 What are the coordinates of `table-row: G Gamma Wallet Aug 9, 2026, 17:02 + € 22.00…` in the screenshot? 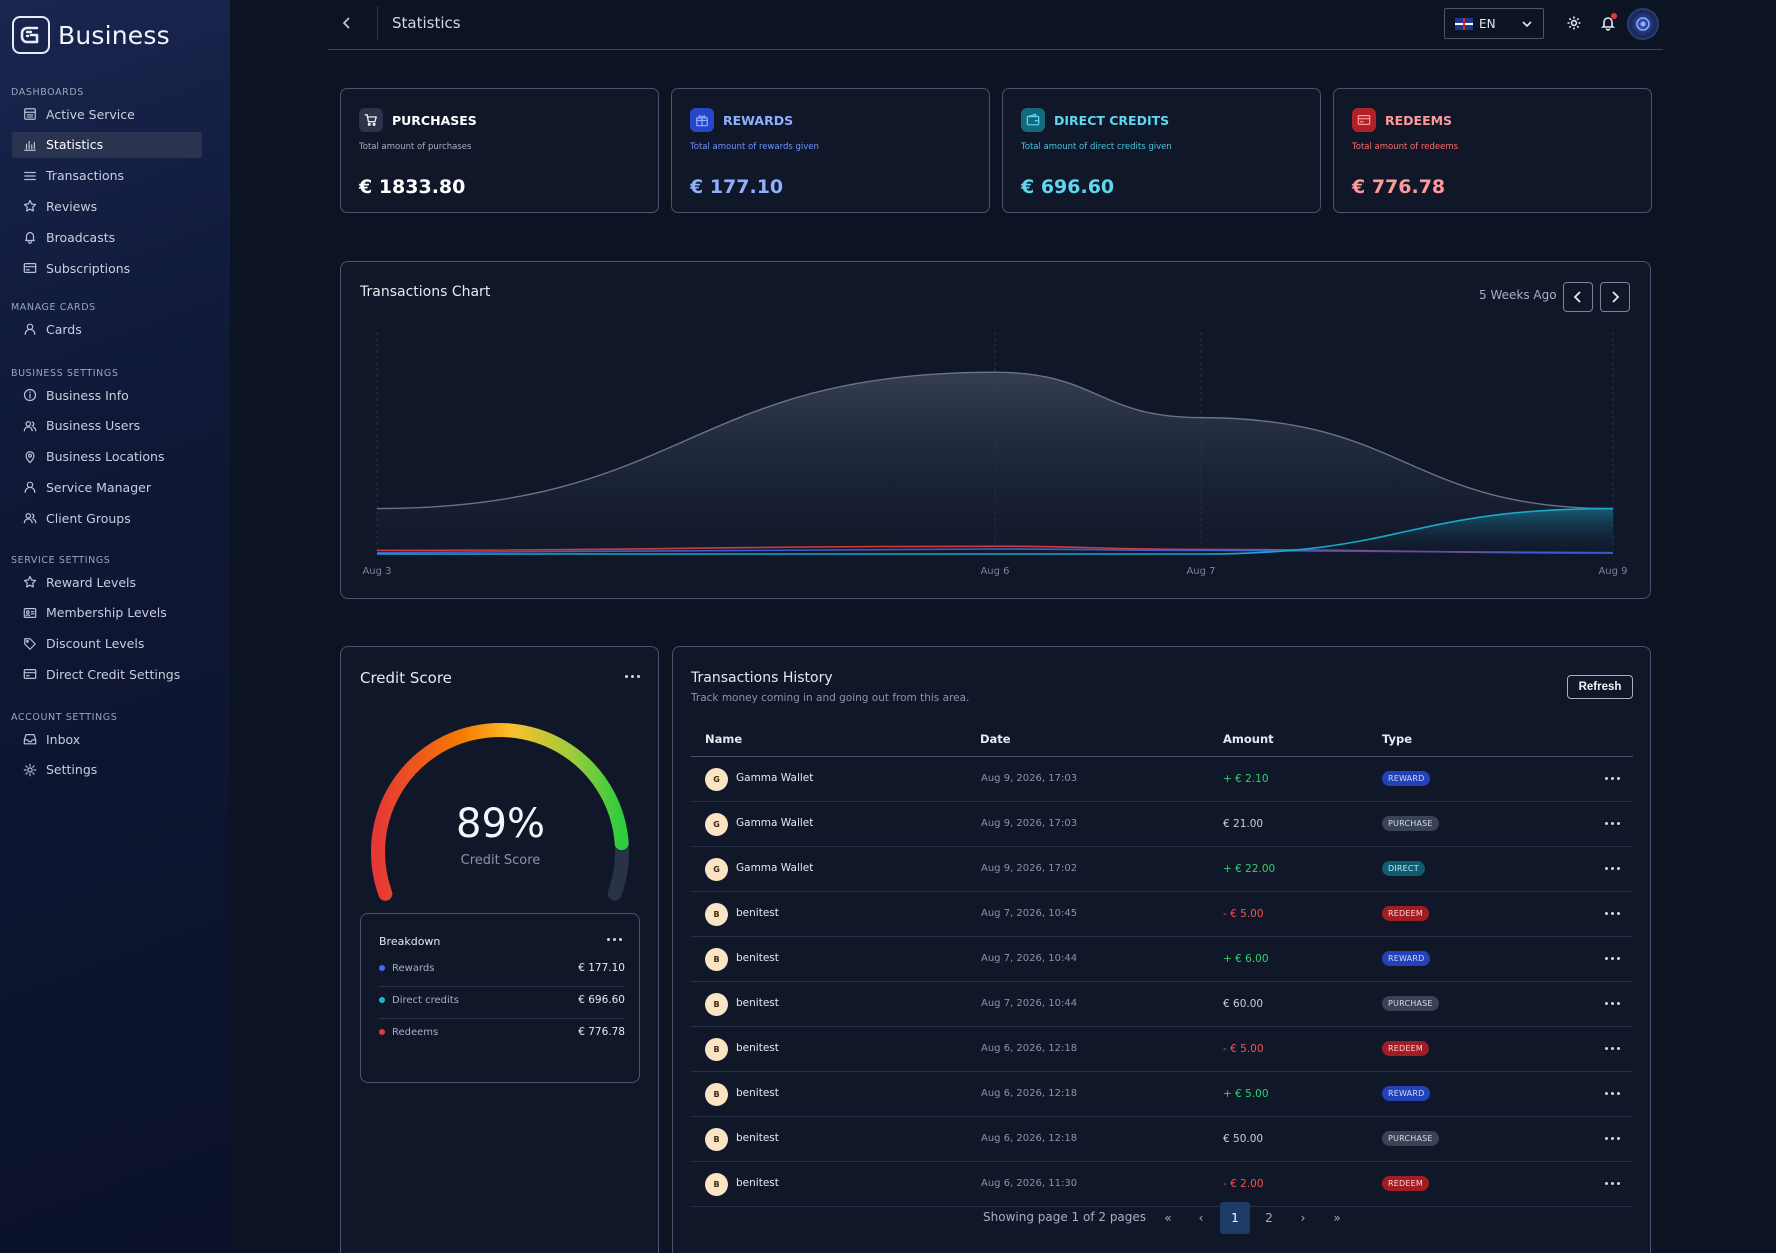 It's located at (1162, 869).